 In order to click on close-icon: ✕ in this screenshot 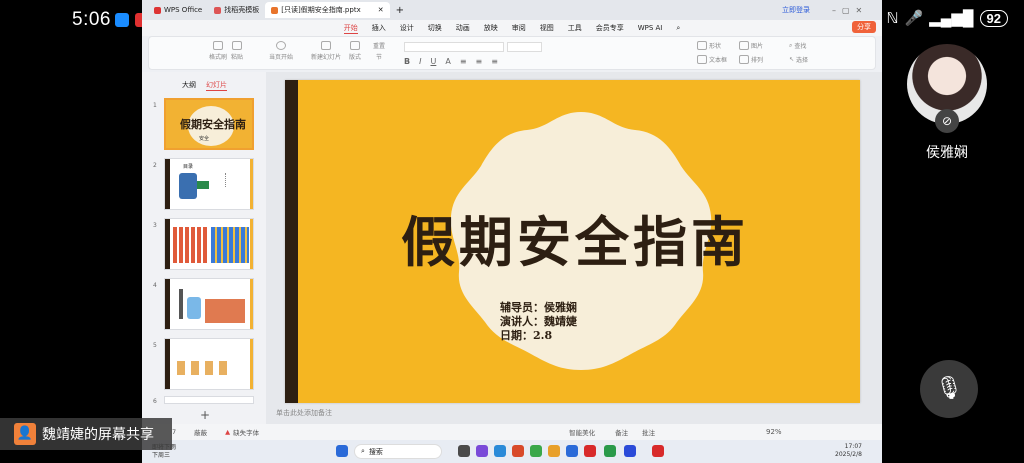, I will do `click(381, 10)`.